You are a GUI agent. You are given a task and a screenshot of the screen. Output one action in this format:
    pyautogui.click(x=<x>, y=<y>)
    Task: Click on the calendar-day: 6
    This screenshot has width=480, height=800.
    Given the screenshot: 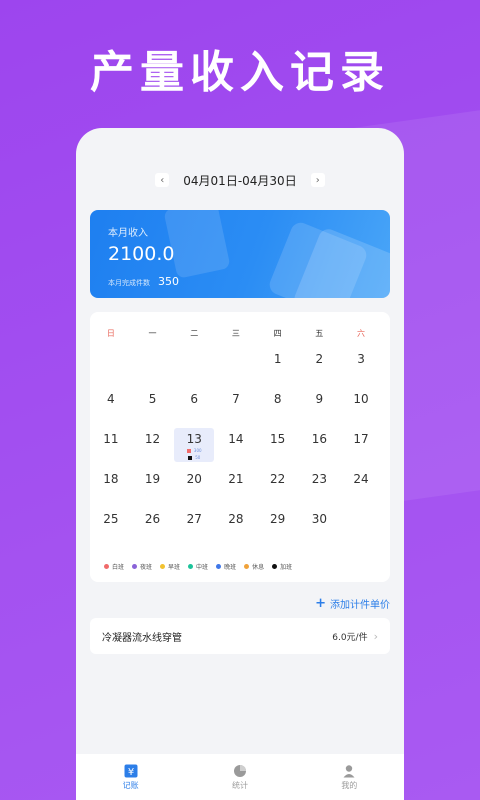 What is the action you would take?
    pyautogui.click(x=194, y=405)
    